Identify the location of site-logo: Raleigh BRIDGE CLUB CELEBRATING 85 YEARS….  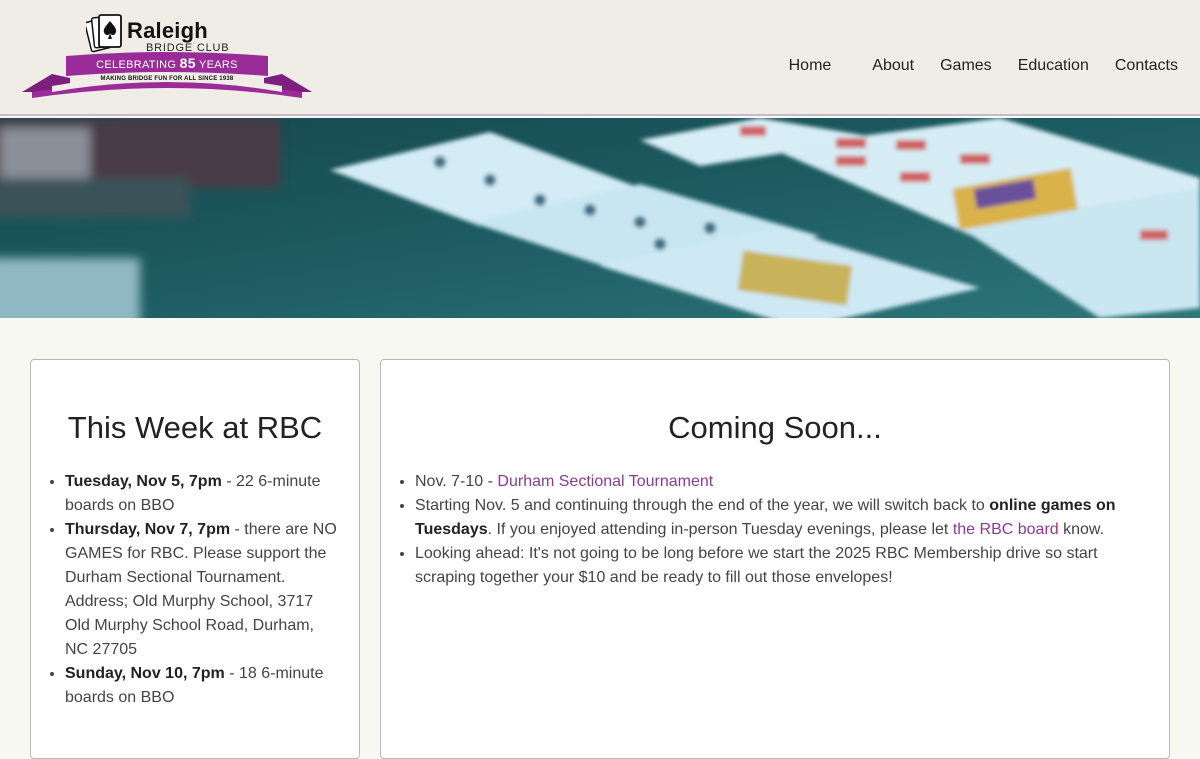
(167, 57).